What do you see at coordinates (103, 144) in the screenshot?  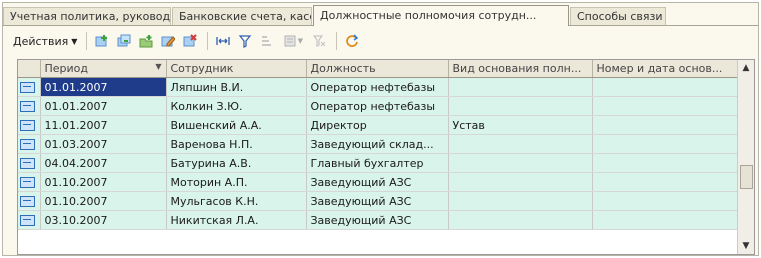 I see `cell-period: 01.03.2007` at bounding box center [103, 144].